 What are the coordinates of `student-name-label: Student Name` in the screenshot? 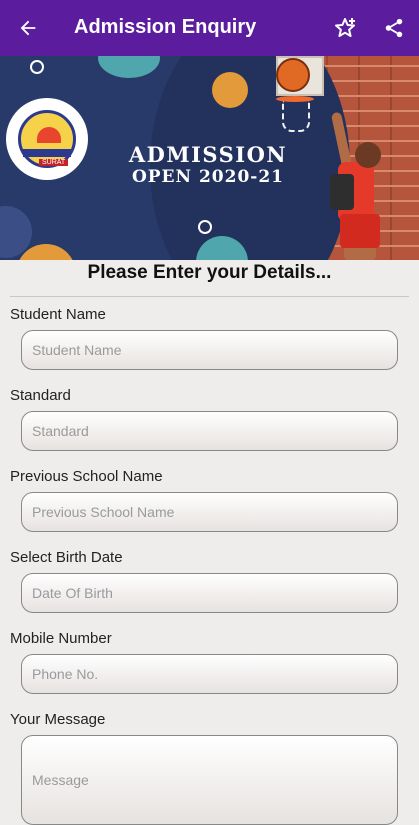 It's located at (58, 314).